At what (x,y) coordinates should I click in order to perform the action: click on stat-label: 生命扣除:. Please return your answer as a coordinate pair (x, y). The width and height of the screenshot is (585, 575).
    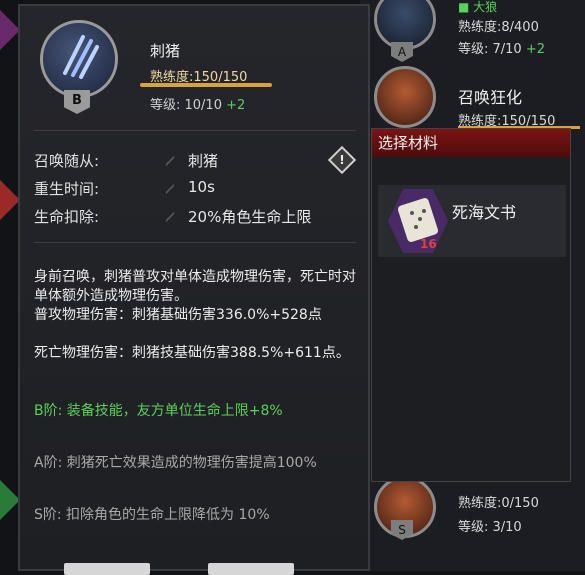
    Looking at the image, I should click on (67, 217).